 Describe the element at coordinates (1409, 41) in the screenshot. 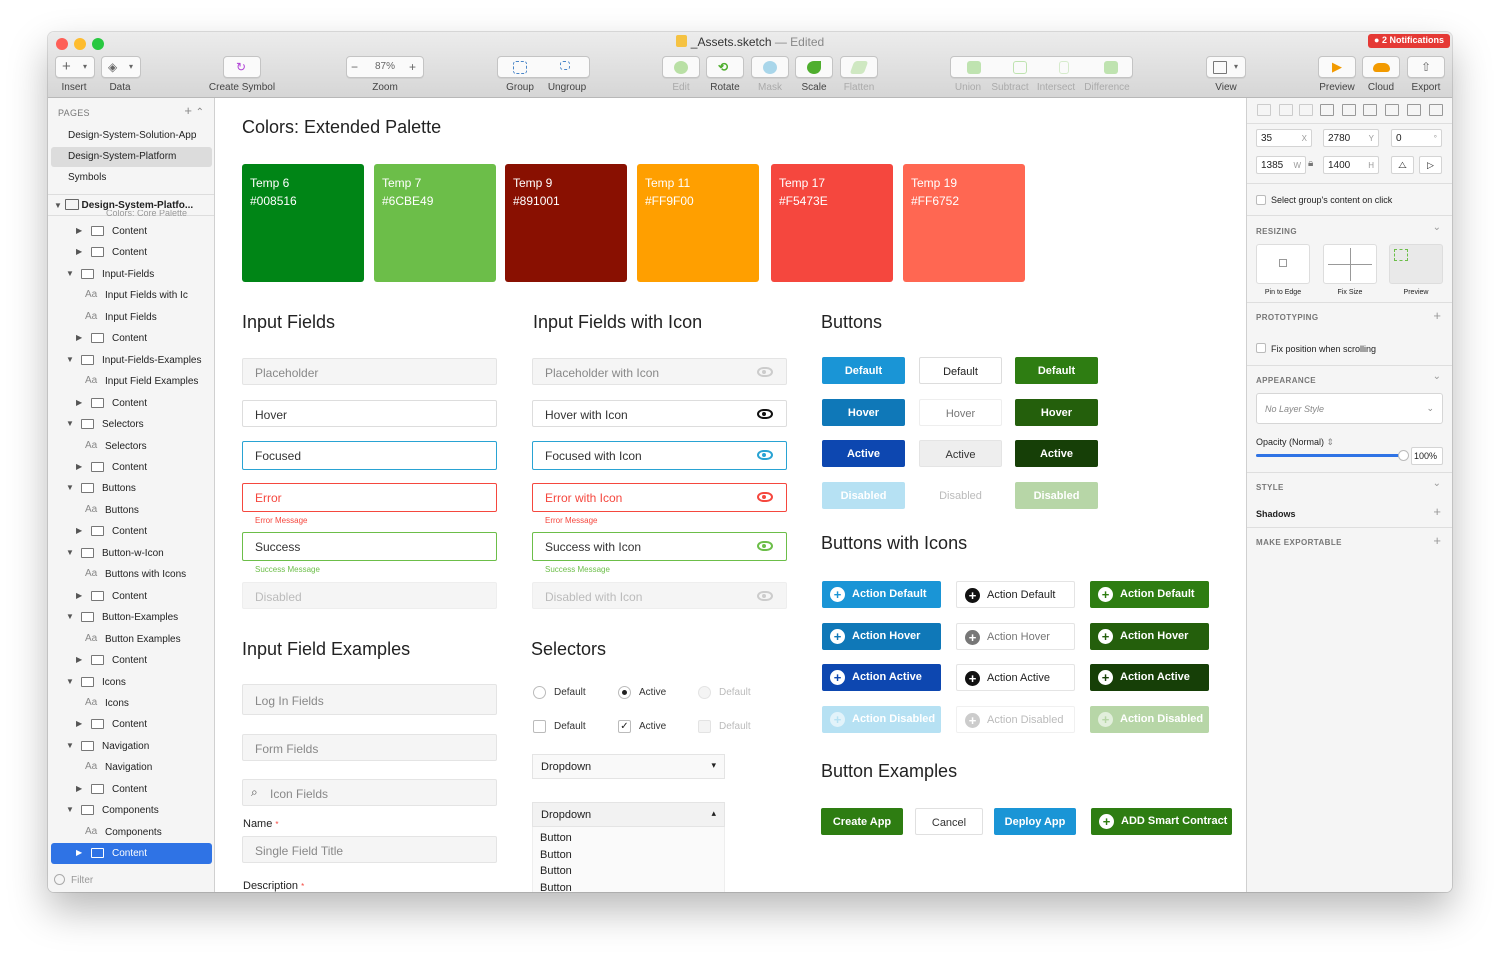

I see `notifications-badge: ● 2 Notifications` at that location.